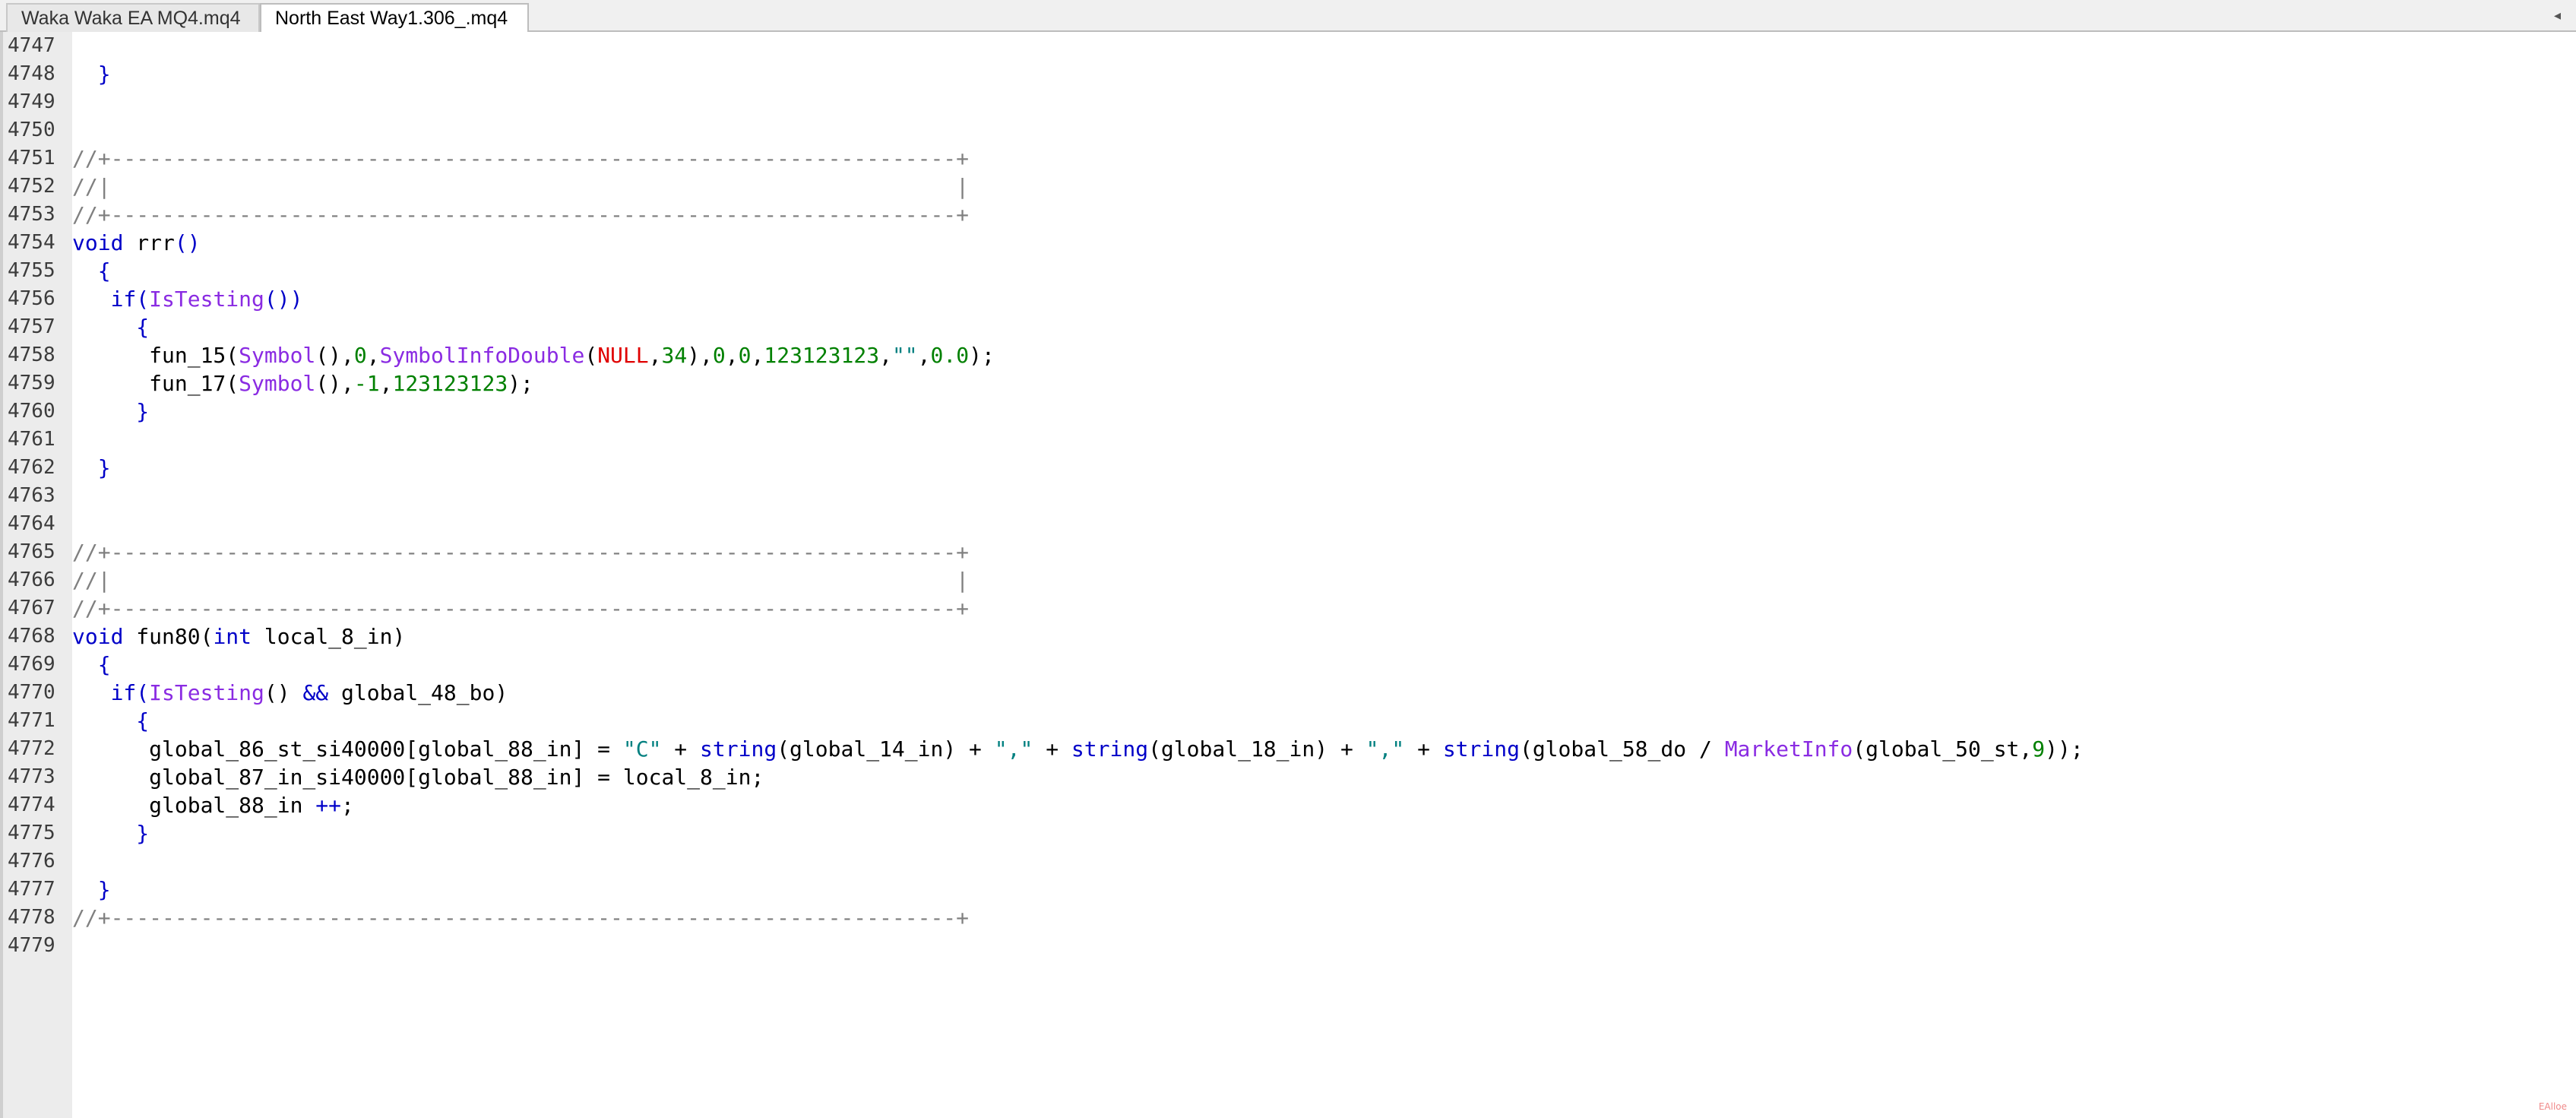  I want to click on code-text: if(IsTesting() && global_48_bo), so click(290, 693).